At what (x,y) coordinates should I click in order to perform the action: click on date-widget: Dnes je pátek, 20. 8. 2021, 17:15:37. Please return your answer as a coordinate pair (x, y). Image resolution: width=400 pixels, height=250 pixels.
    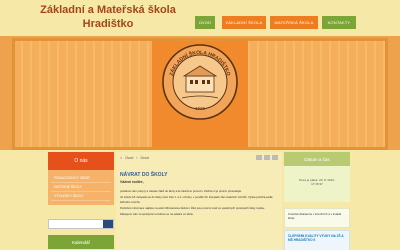
    Looking at the image, I should click on (317, 184).